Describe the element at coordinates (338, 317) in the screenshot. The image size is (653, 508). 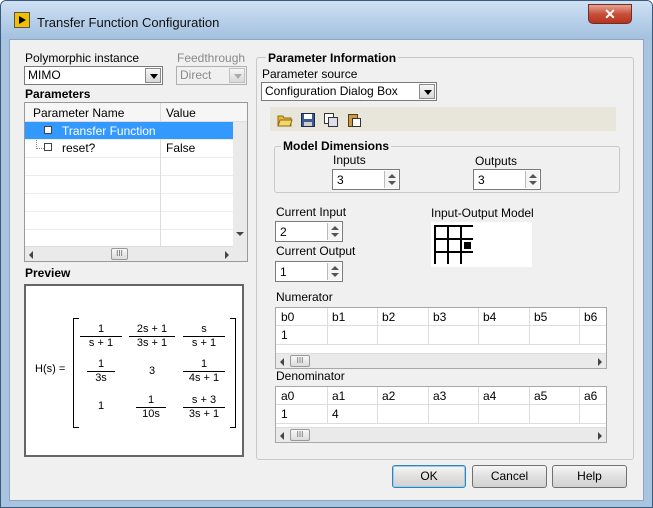
I see `coef-header: b1` at that location.